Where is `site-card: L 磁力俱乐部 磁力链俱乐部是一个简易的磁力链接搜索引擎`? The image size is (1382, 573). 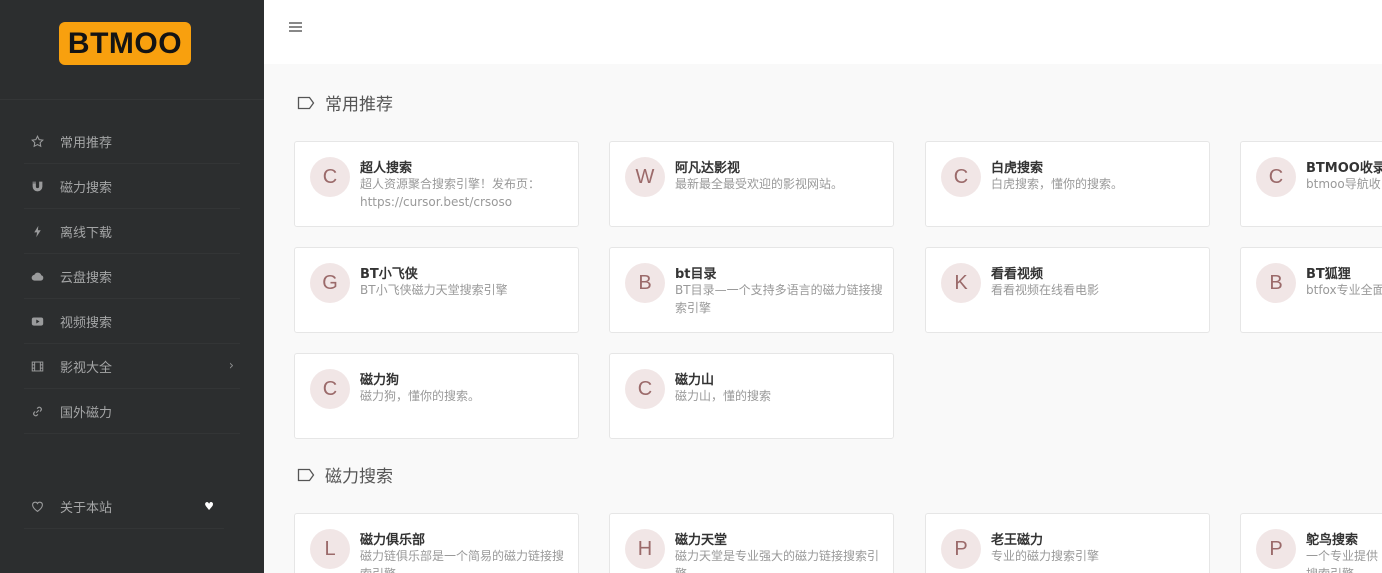
site-card: L 磁力俱乐部 磁力链俱乐部是一个简易的磁力链接搜索引擎 is located at coordinates (436, 543).